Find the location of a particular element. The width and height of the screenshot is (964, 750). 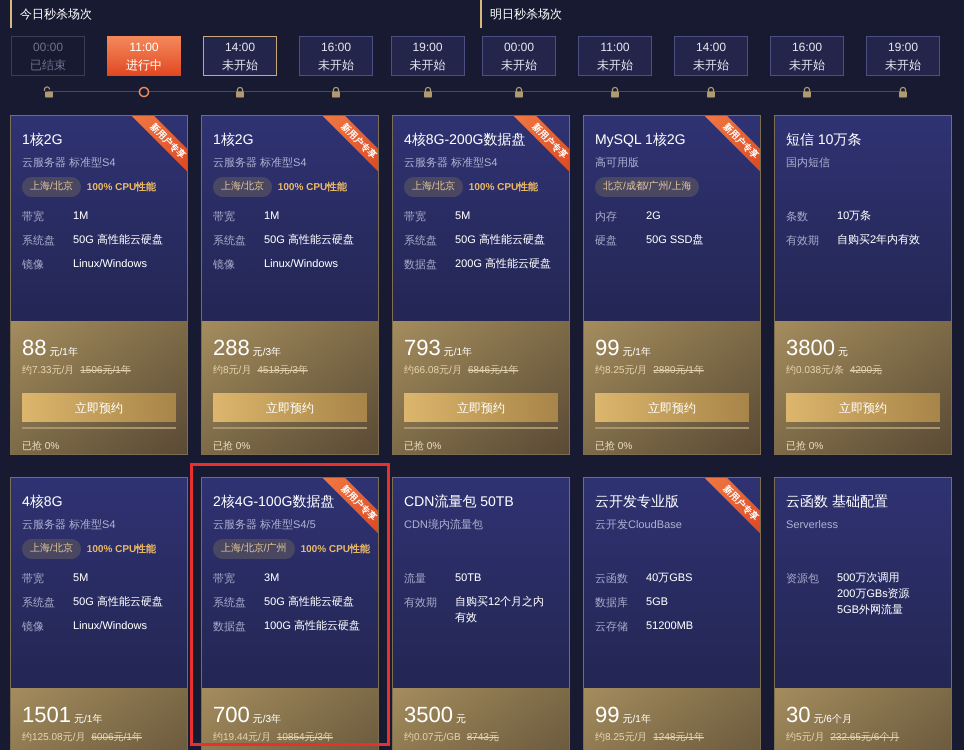

spec-label: 资源包 is located at coordinates (803, 579).